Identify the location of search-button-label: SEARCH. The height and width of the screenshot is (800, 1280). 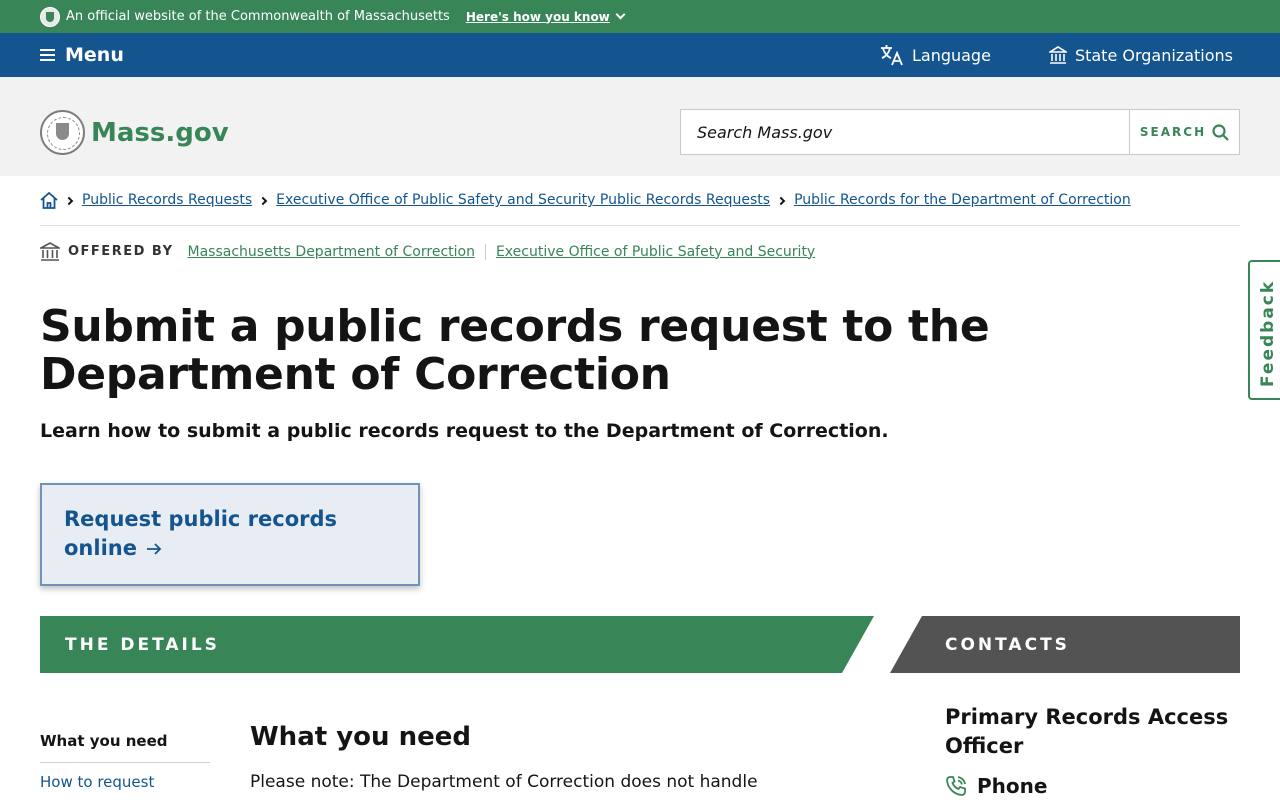
(1173, 132).